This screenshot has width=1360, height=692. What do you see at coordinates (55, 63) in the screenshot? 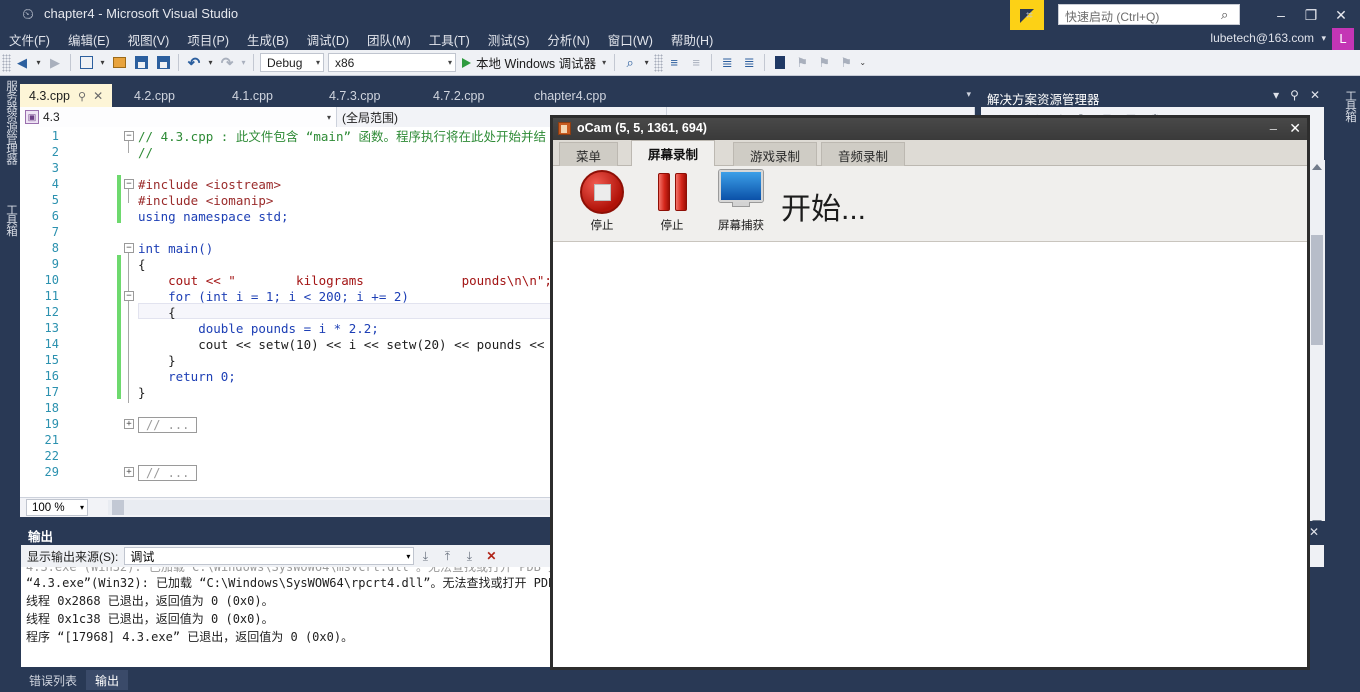
I see `navigate-forward-icon: ▶` at bounding box center [55, 63].